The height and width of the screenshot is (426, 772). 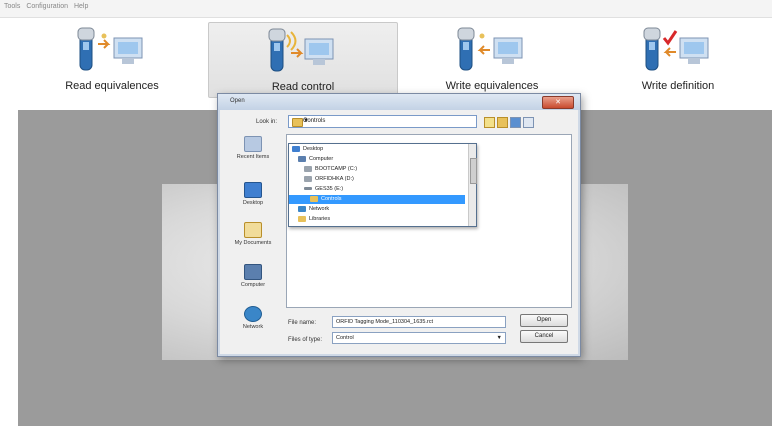 I want to click on read-control-label: Read control, so click(x=303, y=87).